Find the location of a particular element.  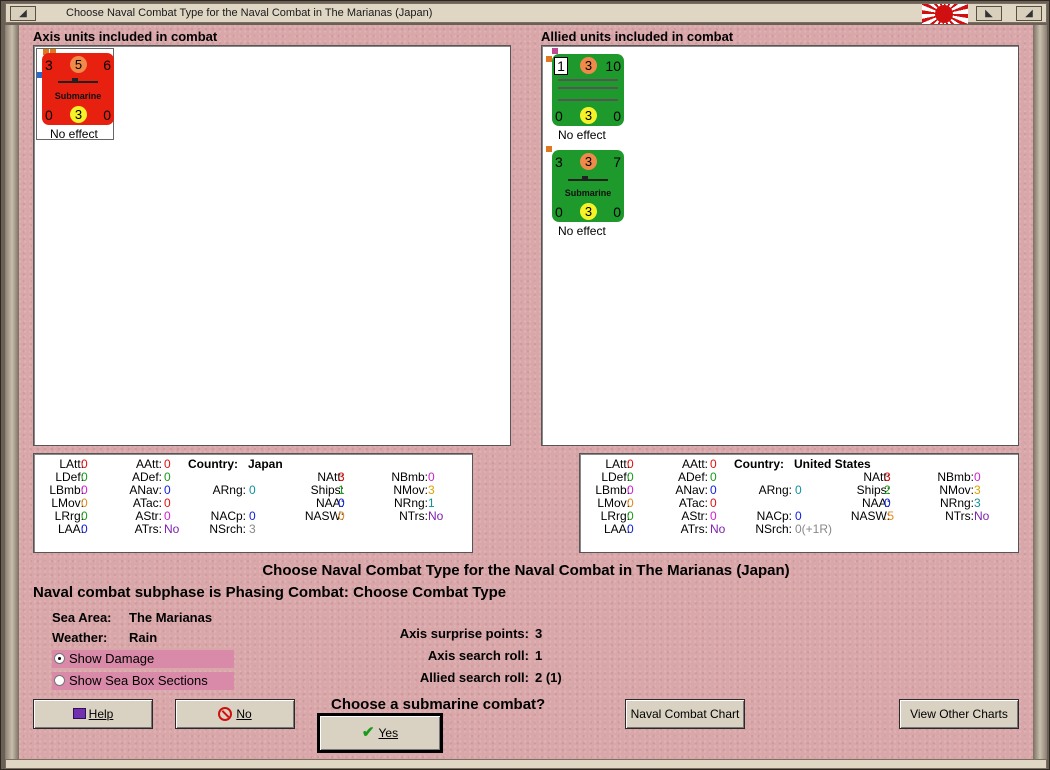

axis-latt: 0 is located at coordinates (84, 464).